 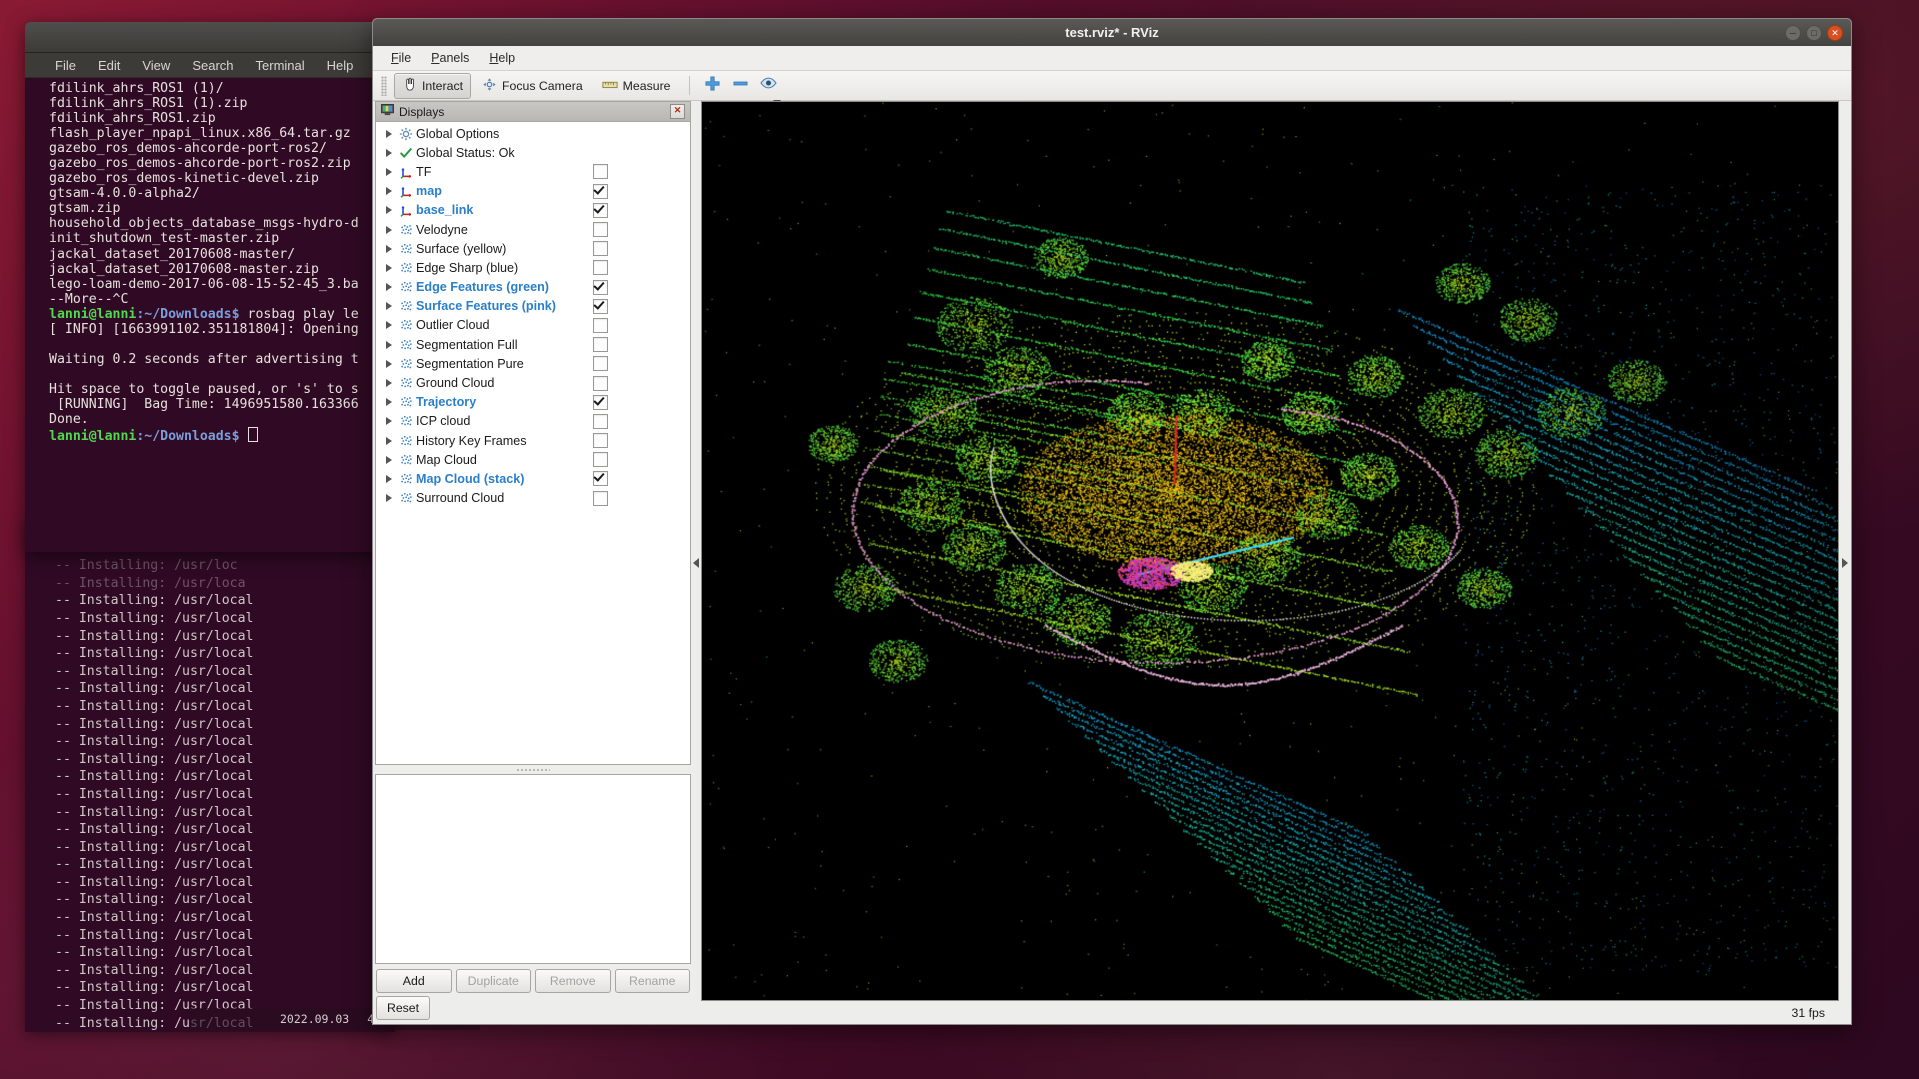 I want to click on display-item-surface-features-pink: Surface Features (pink), so click(x=533, y=306).